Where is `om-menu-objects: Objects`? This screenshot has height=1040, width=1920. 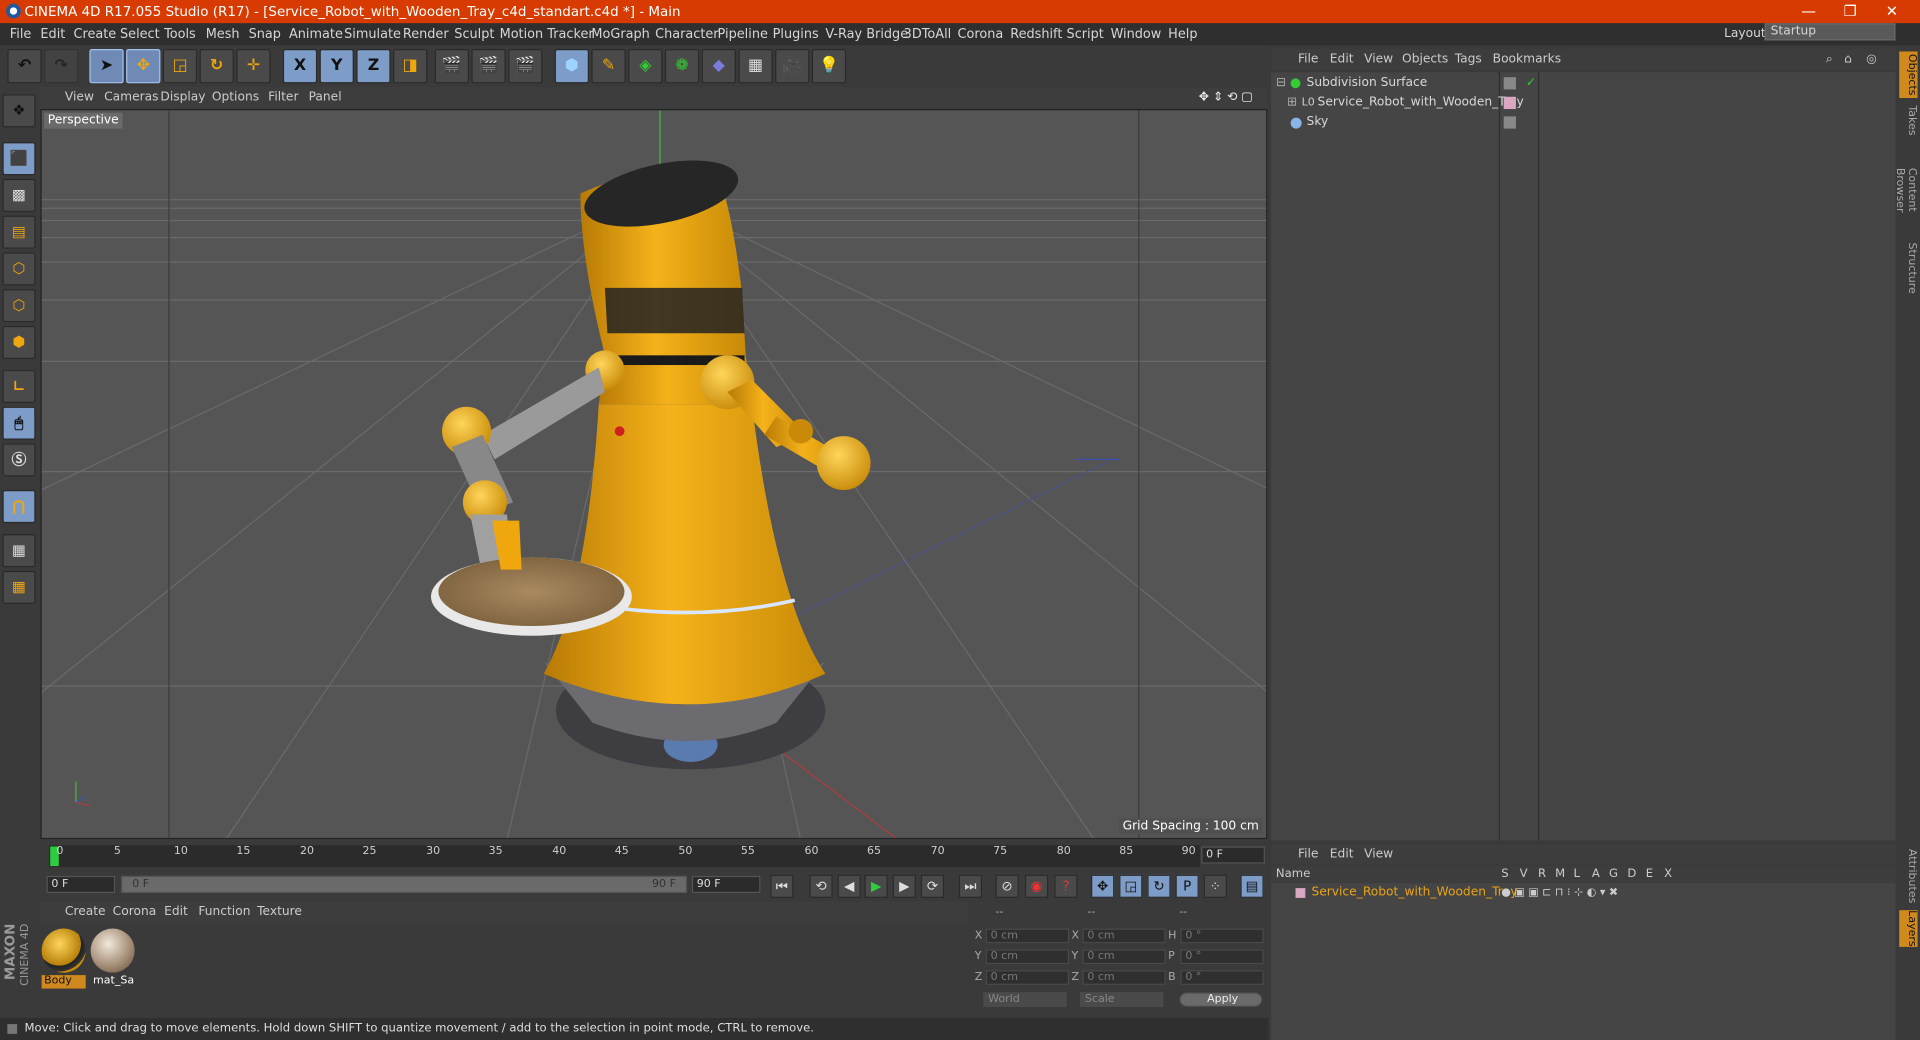 om-menu-objects: Objects is located at coordinates (1425, 59).